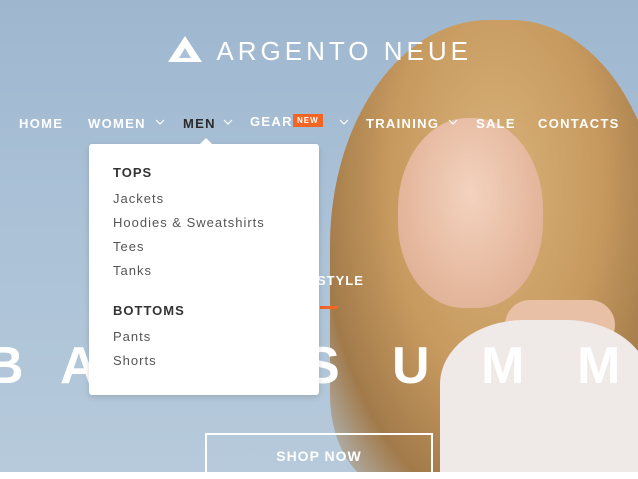  I want to click on dropdown-caret, so click(206, 141).